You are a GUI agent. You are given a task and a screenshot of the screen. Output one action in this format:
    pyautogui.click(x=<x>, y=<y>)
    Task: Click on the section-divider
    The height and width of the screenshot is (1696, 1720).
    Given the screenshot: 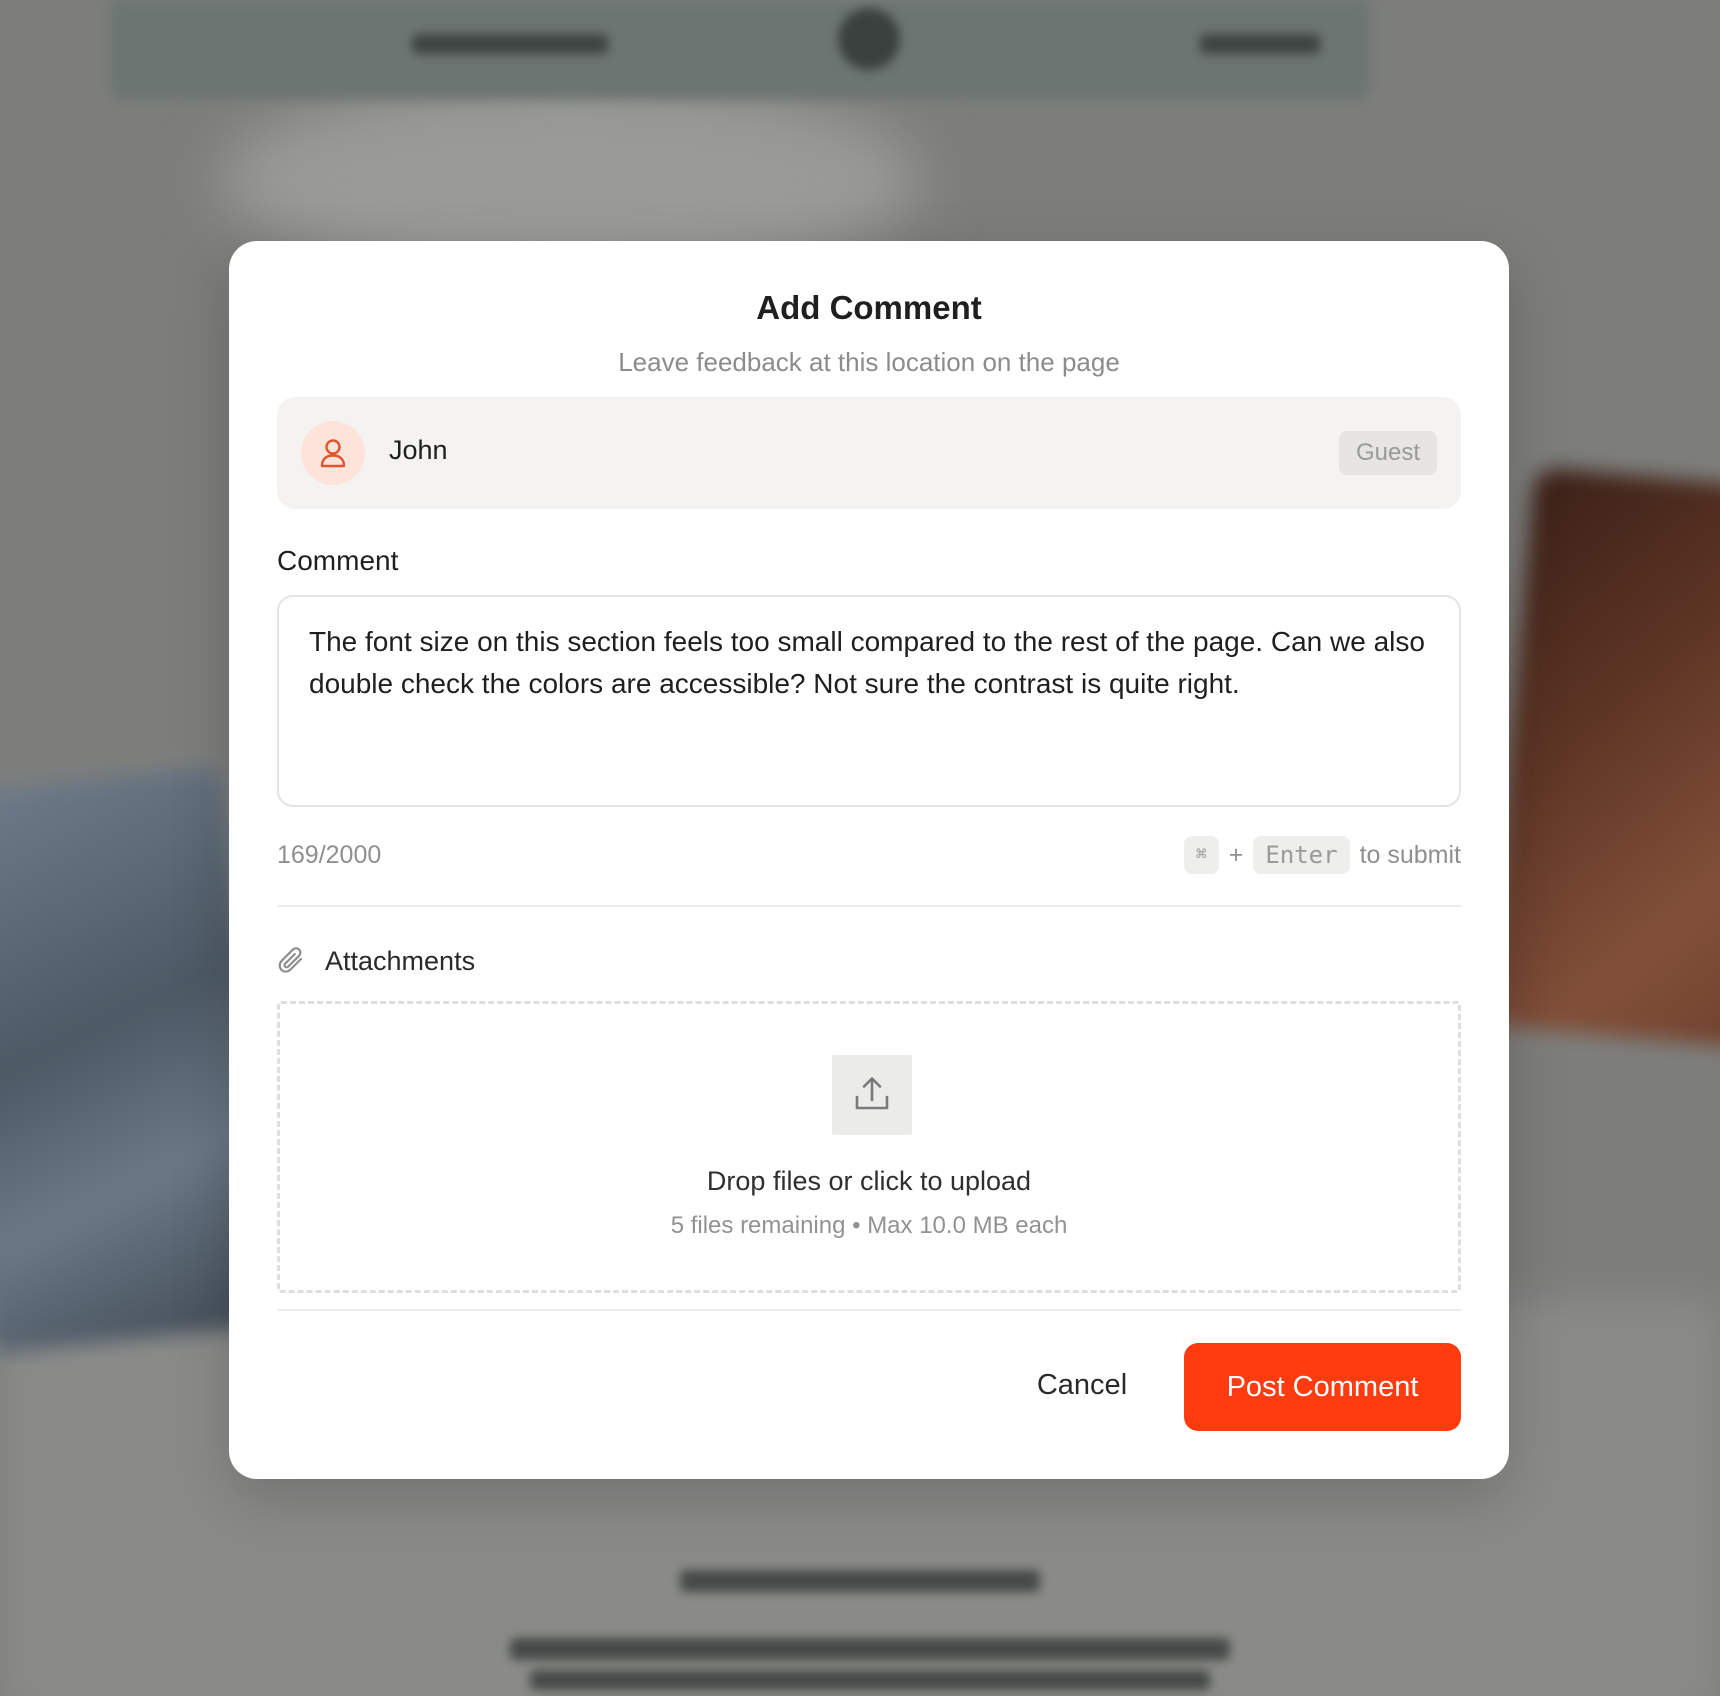 What is the action you would take?
    pyautogui.click(x=869, y=906)
    